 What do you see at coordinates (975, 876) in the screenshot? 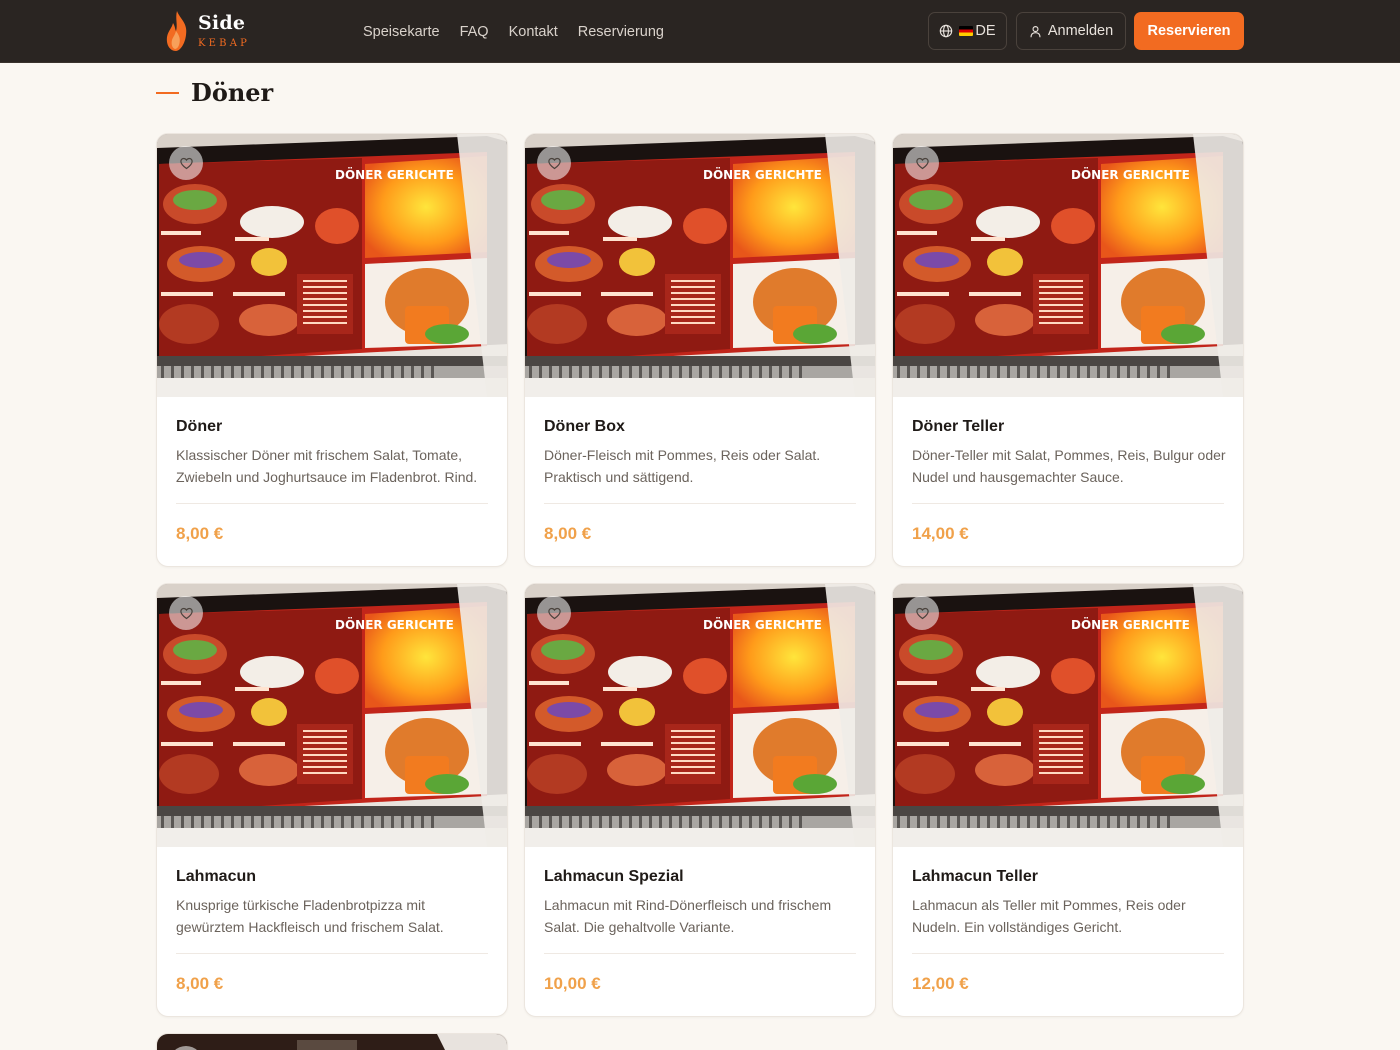
I see `item-name: Lahmacun Teller` at bounding box center [975, 876].